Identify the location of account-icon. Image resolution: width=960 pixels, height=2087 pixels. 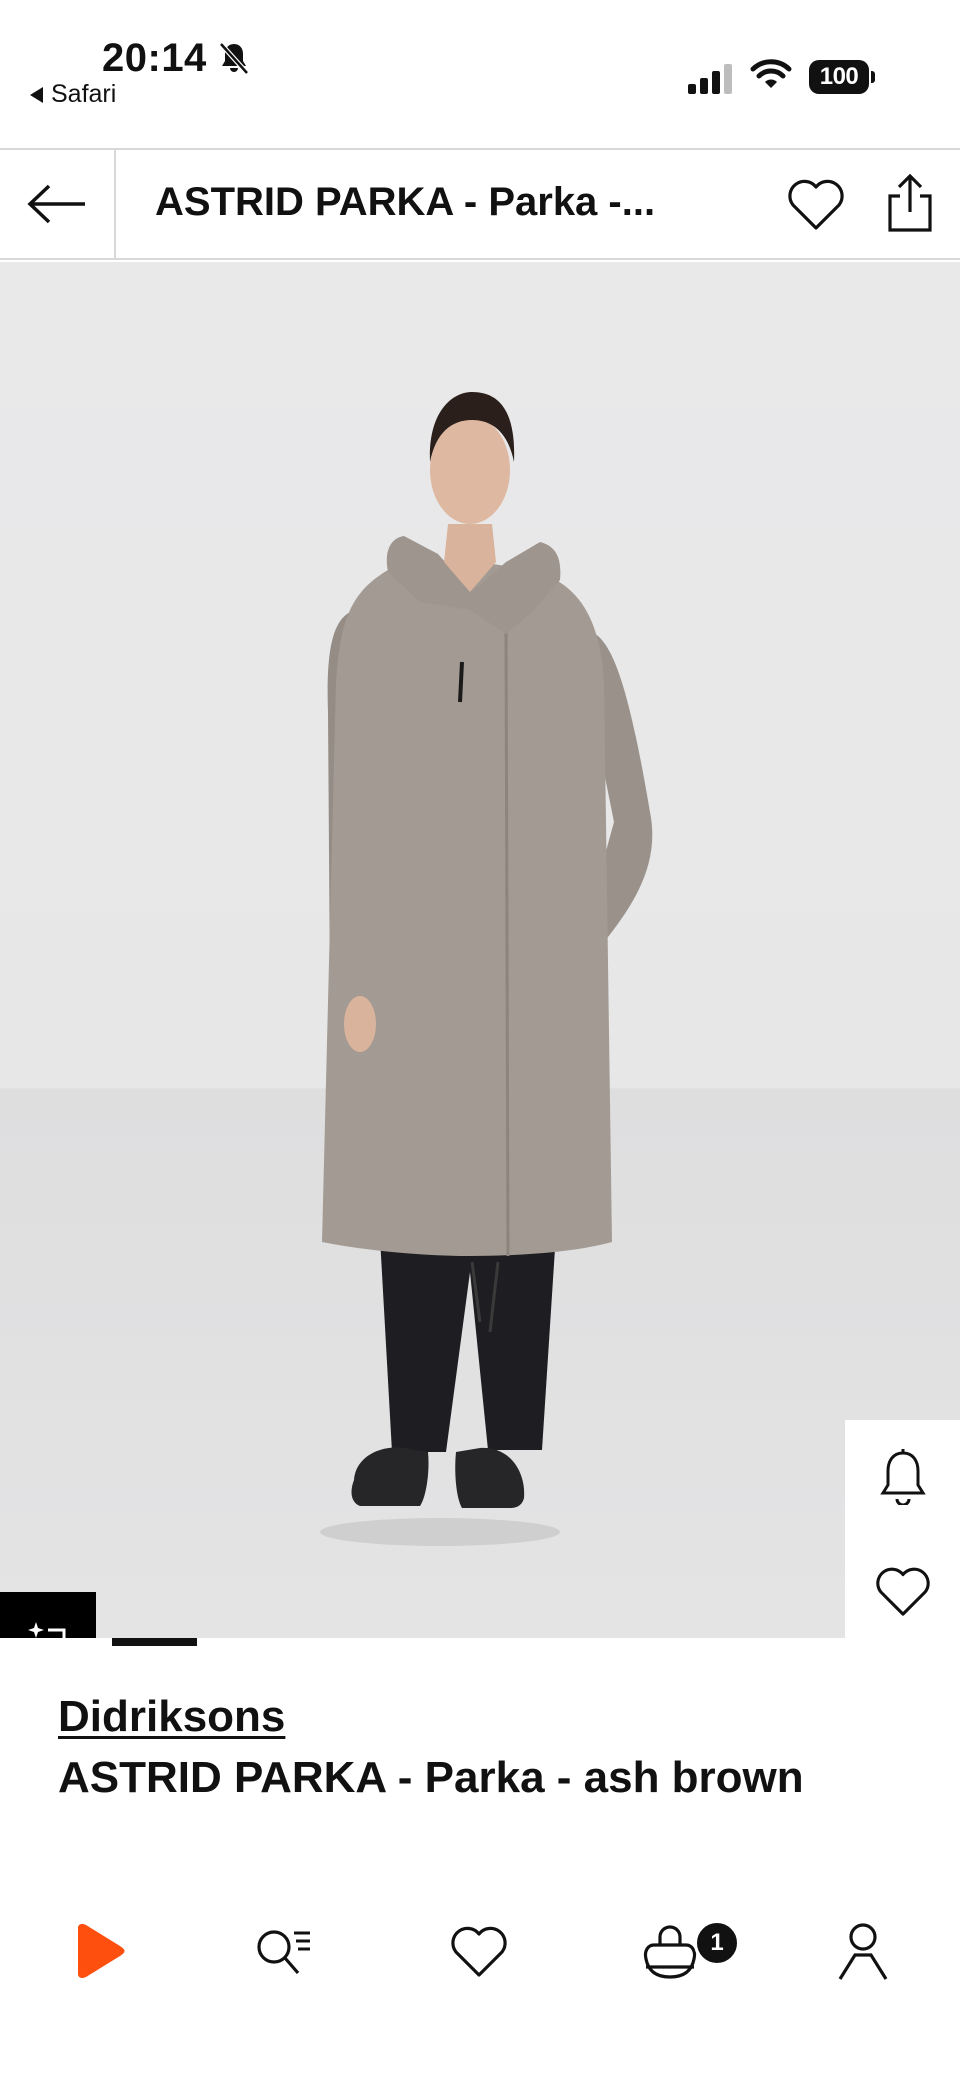
(863, 1951).